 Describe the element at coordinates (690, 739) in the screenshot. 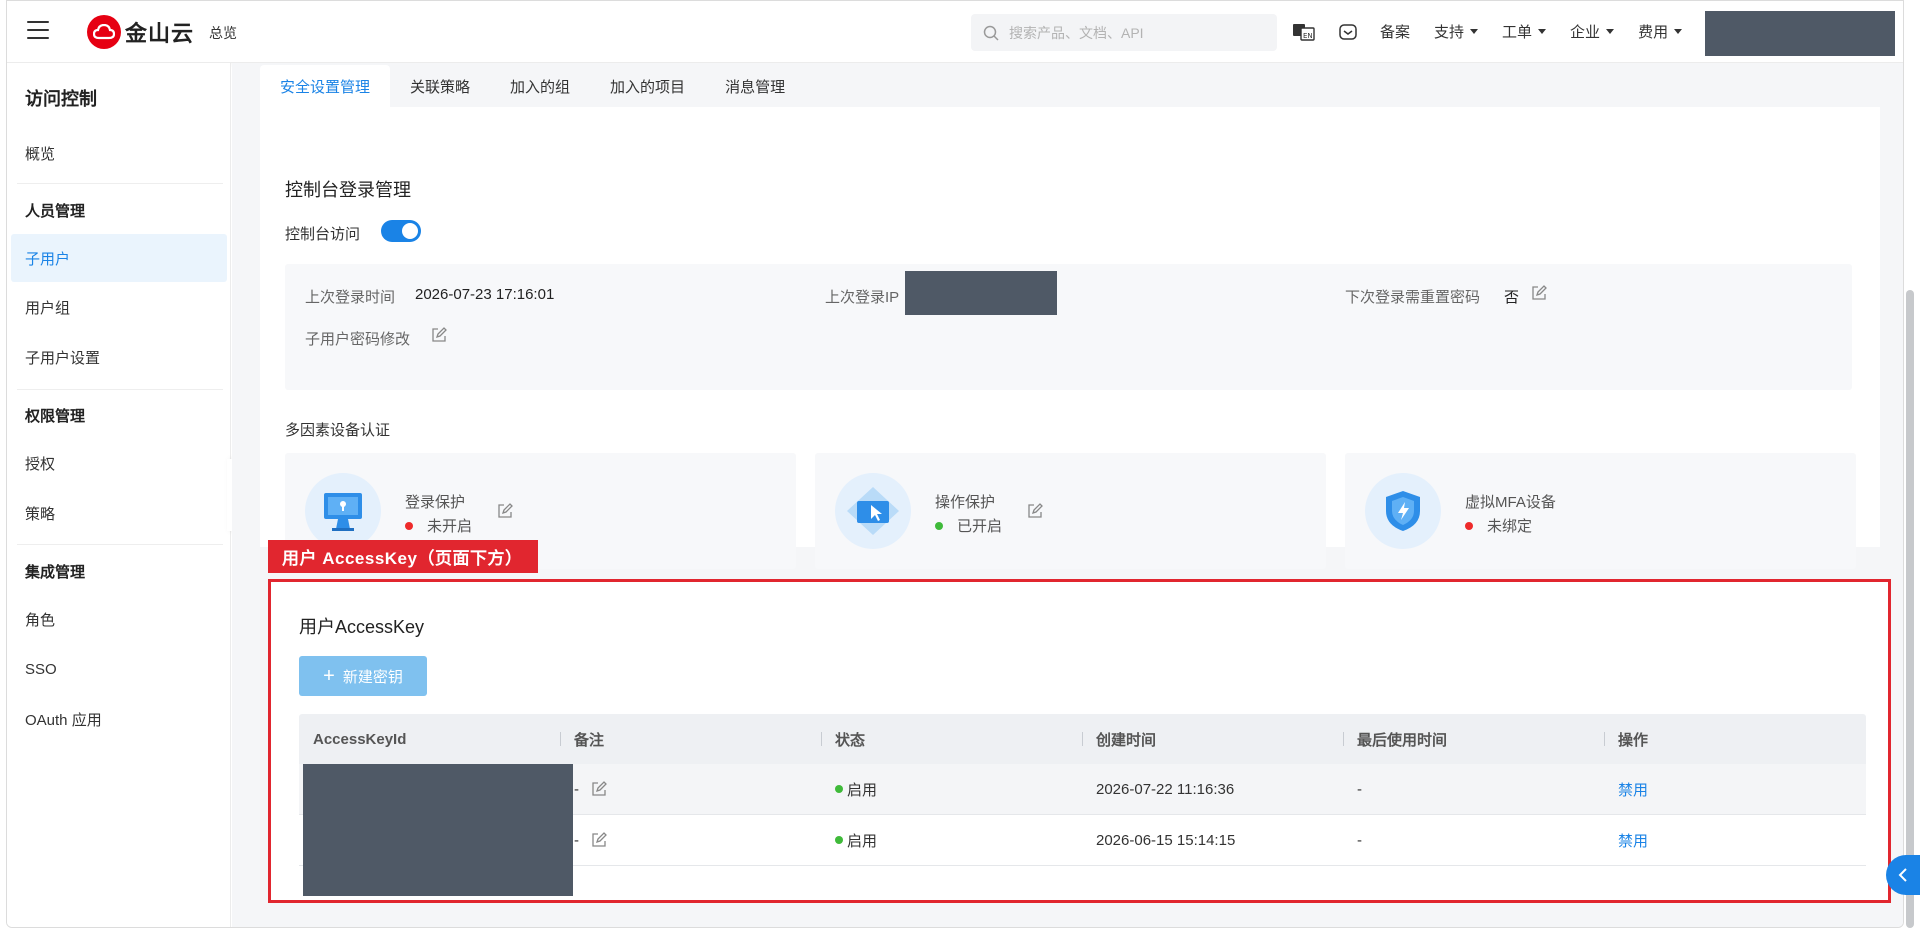

I see `col-remark: 备注` at that location.